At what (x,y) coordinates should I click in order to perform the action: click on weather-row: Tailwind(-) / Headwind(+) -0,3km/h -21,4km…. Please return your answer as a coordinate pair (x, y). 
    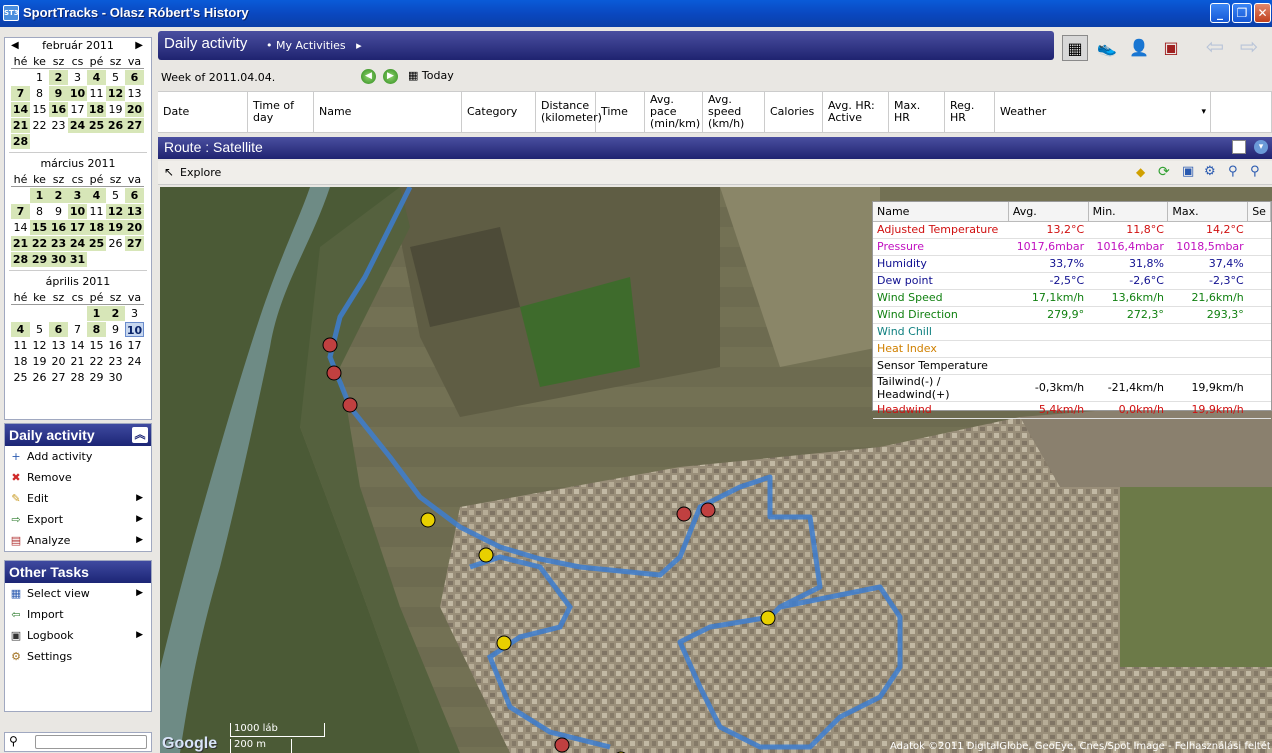
    Looking at the image, I should click on (1072, 388).